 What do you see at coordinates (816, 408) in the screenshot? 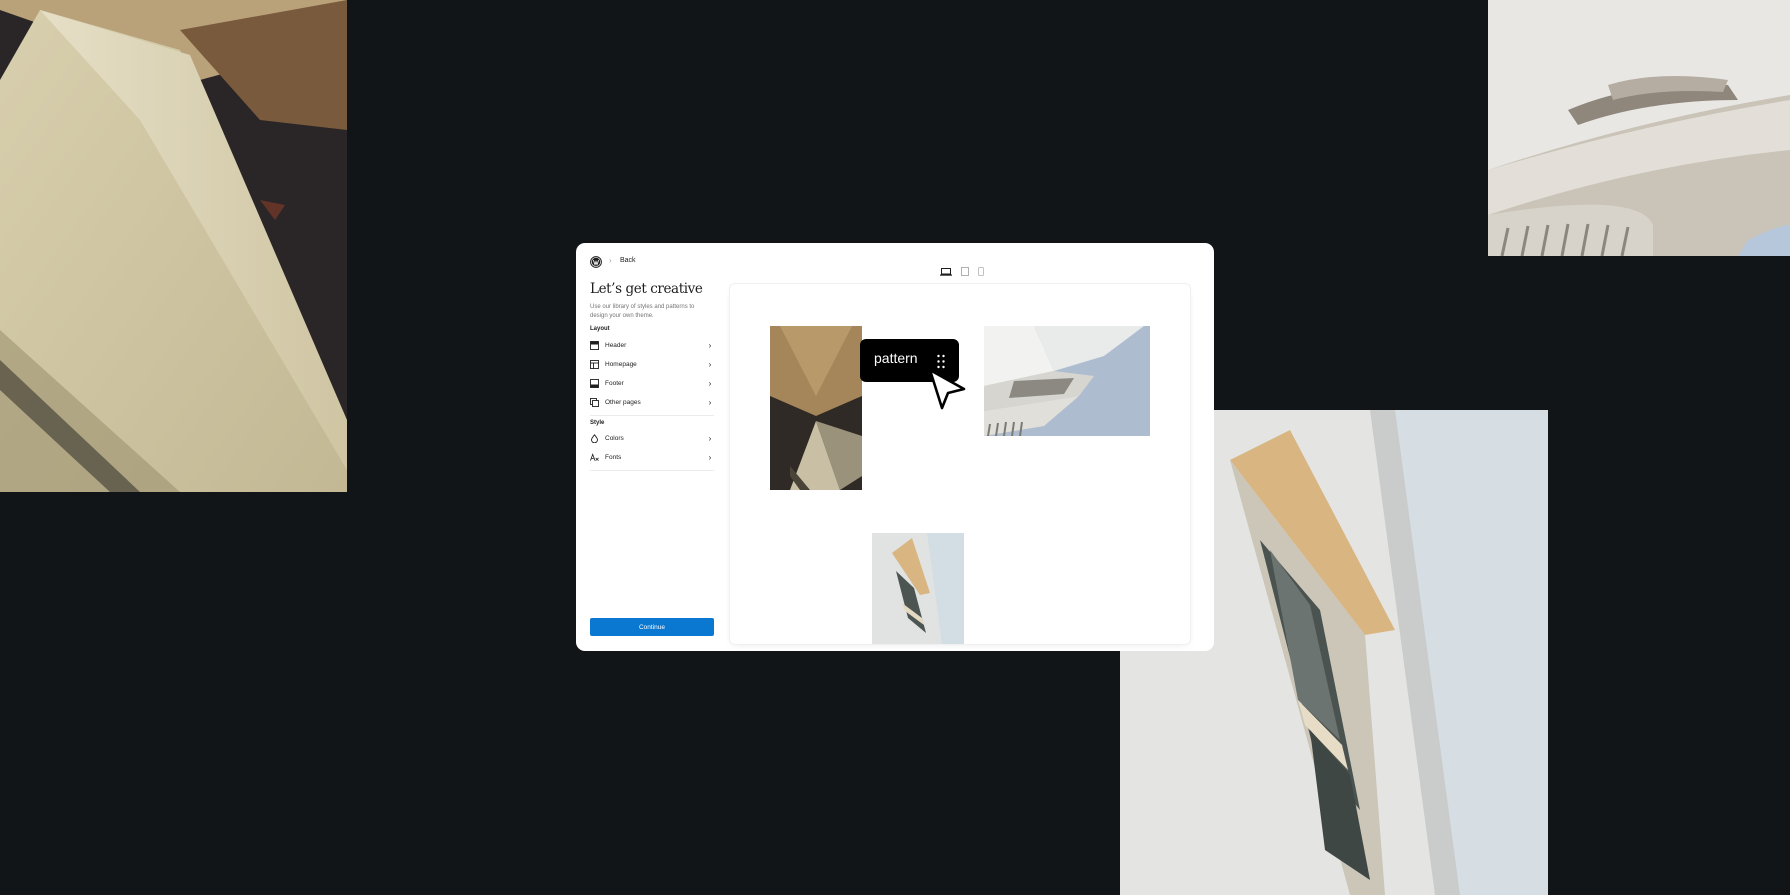
I see `pattern-image-column` at bounding box center [816, 408].